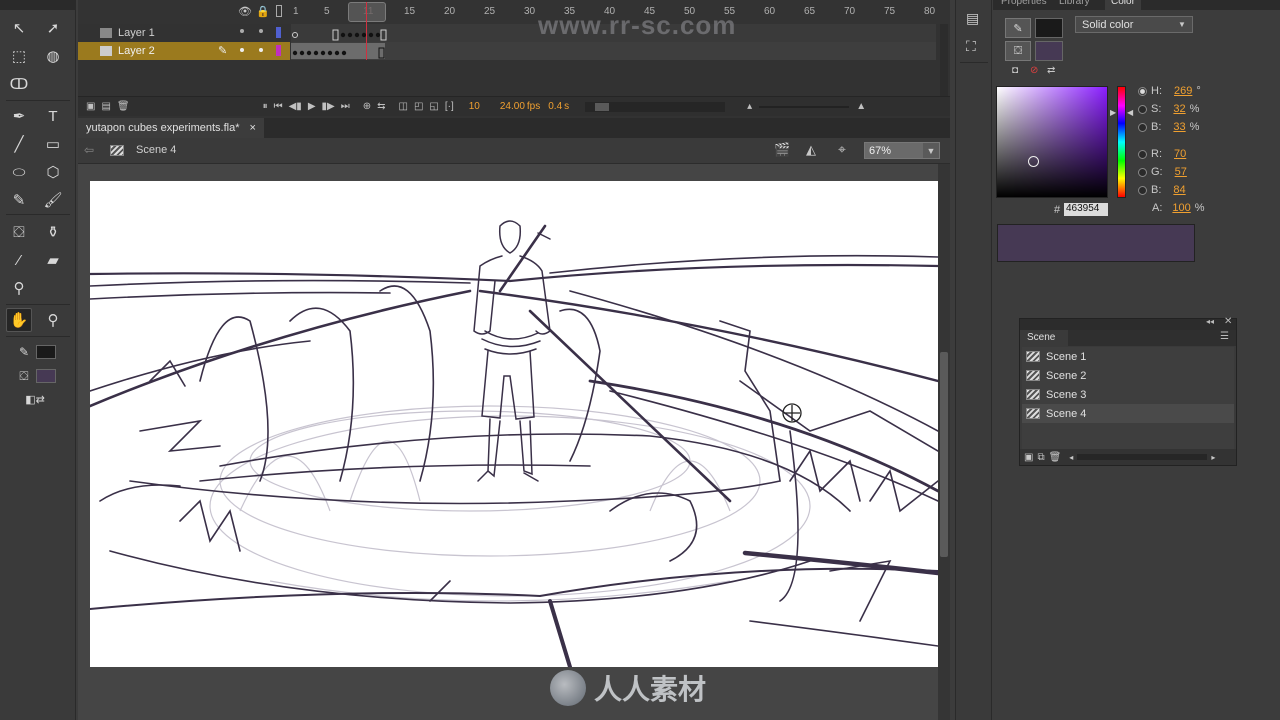  What do you see at coordinates (1015, 70) in the screenshot?
I see `black-white-icon: ◘` at bounding box center [1015, 70].